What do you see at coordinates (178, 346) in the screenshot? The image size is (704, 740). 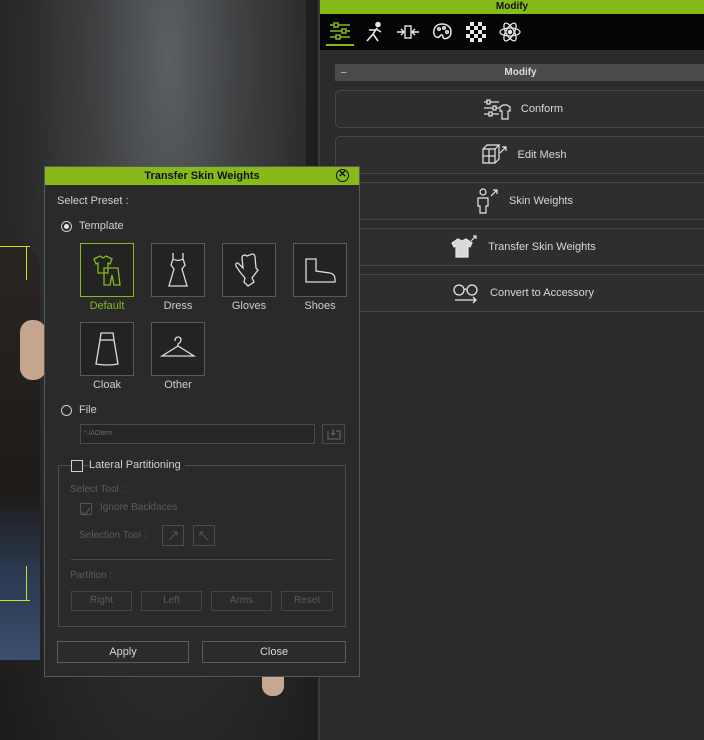 I see `hanger-icon` at bounding box center [178, 346].